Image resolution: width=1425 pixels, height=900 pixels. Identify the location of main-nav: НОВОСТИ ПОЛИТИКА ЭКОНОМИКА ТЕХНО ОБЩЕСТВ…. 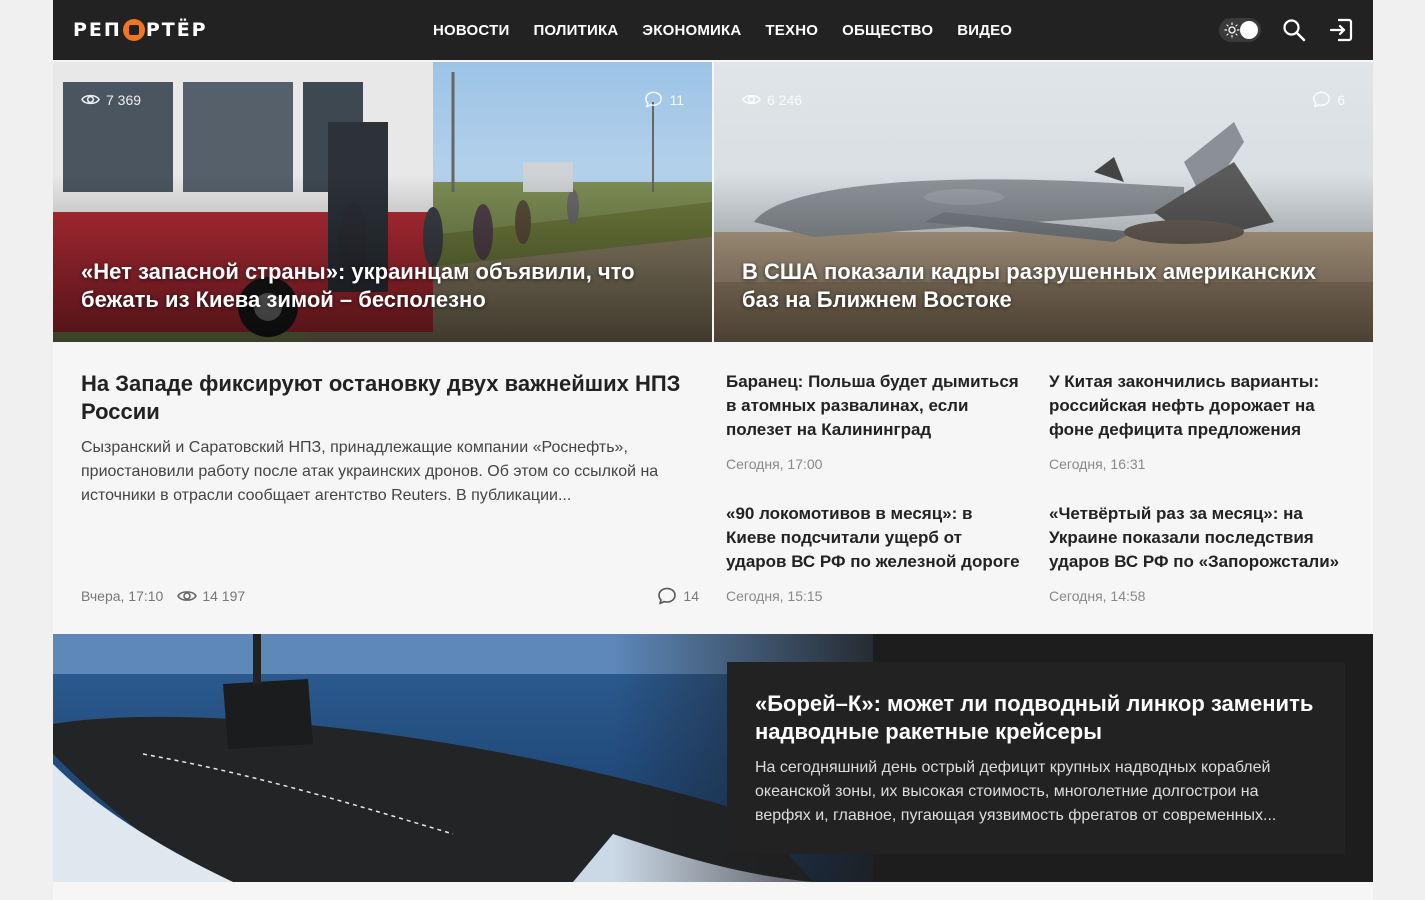
(722, 30).